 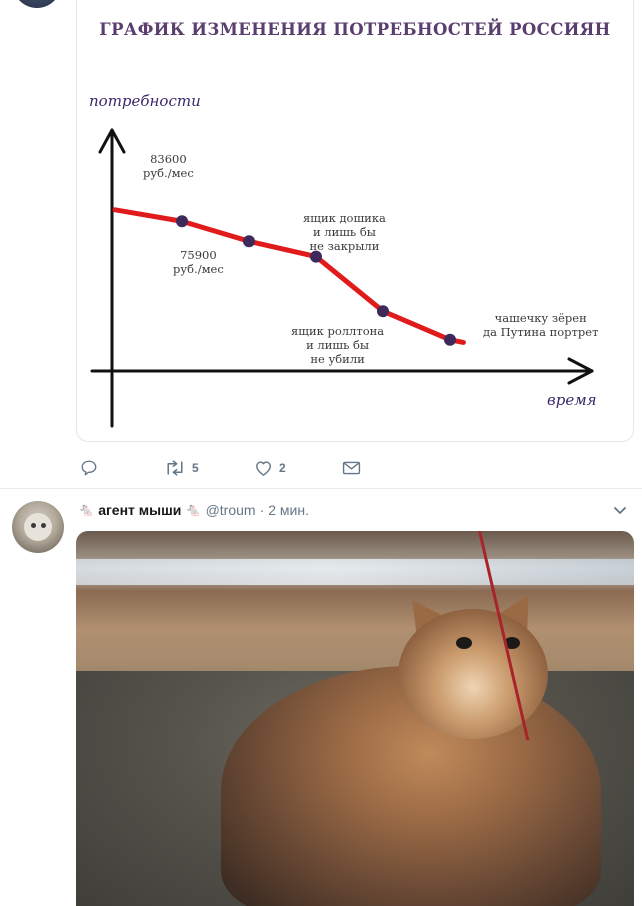 I want to click on chart-x-axis-label: время, so click(x=572, y=400).